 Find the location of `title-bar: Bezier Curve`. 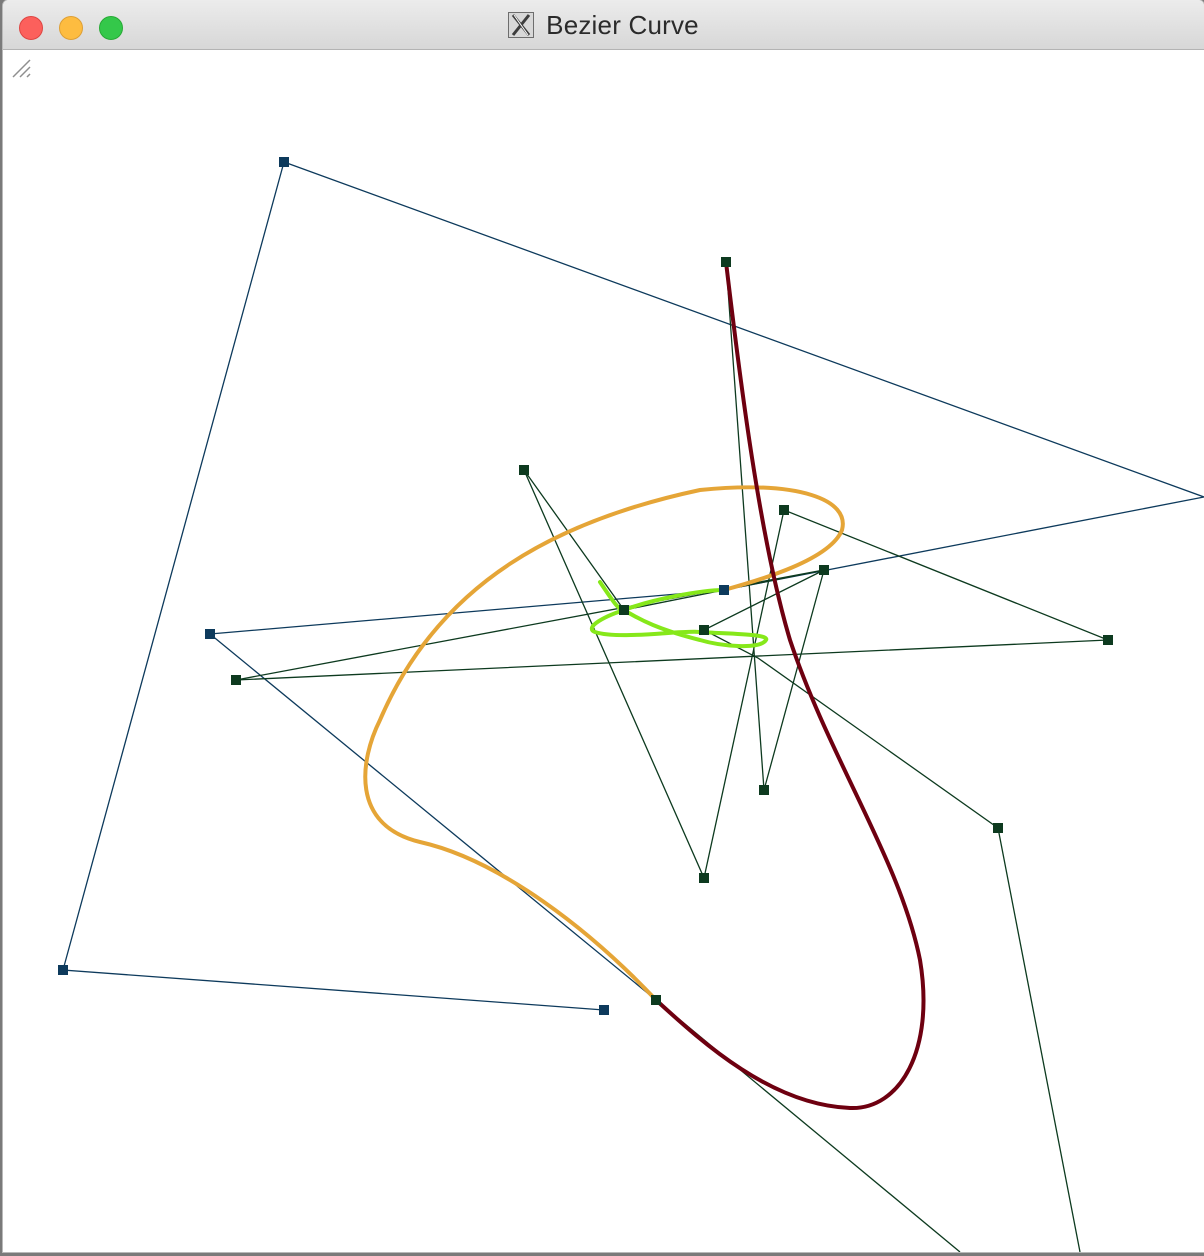

title-bar: Bezier Curve is located at coordinates (603, 25).